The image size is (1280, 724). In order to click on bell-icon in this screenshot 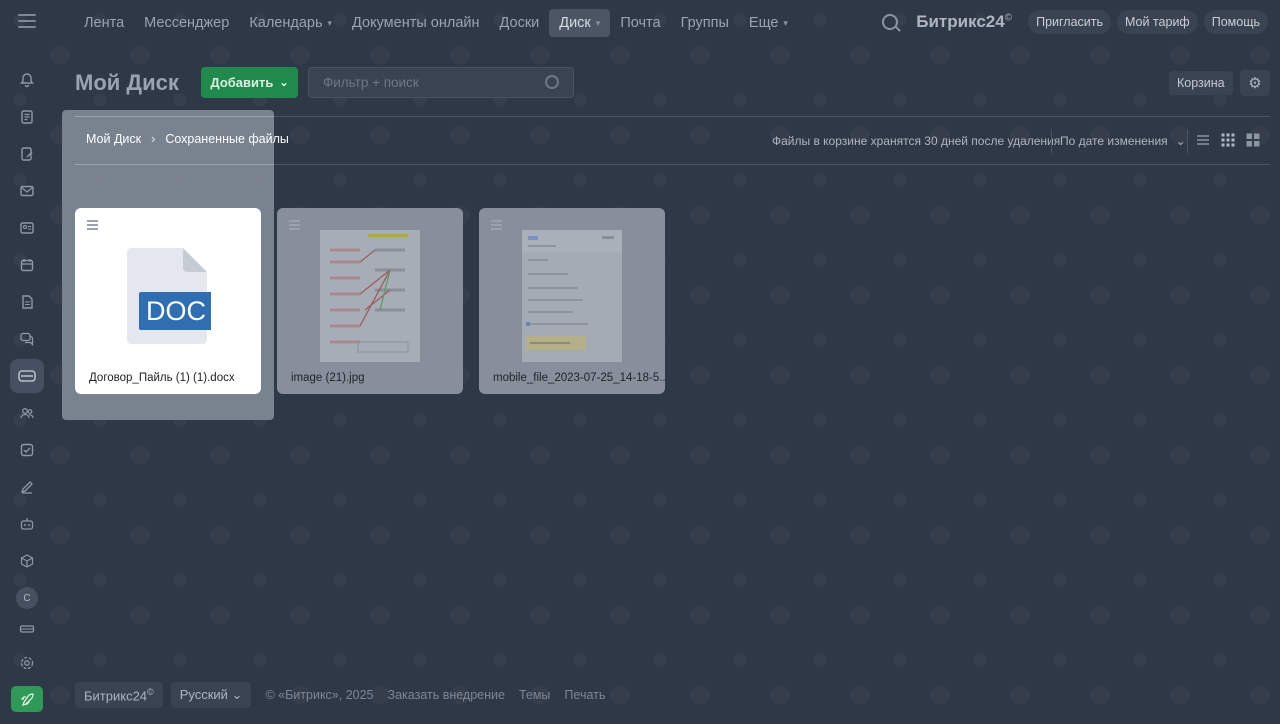, I will do `click(27, 80)`.